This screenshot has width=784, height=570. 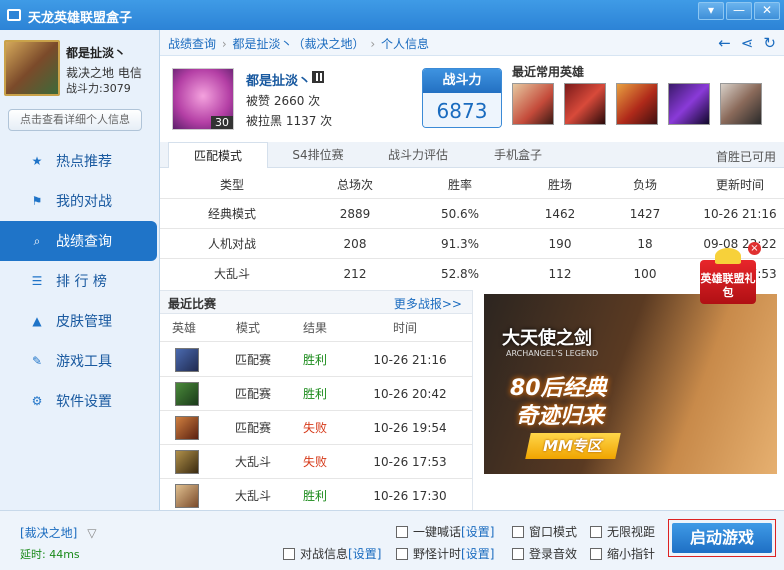 I want to click on list-item: 匹配赛 胜利 10-26 21:16, so click(x=316, y=360).